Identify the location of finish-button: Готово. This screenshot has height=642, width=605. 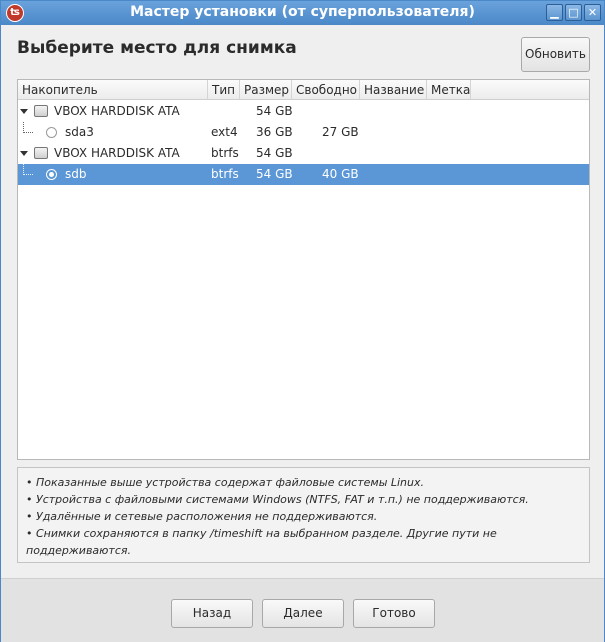
(394, 613).